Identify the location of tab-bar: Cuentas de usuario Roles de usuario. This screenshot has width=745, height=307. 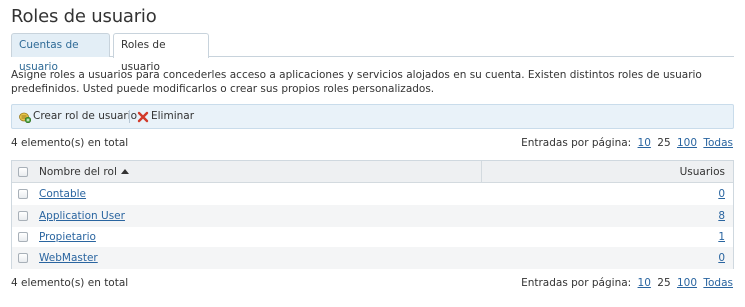
(372, 53).